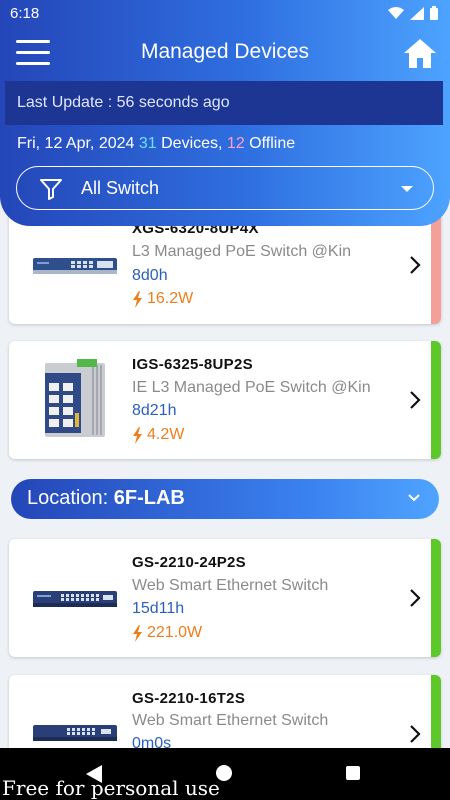 The width and height of the screenshot is (450, 800). Describe the element at coordinates (242, 251) in the screenshot. I see `device-description: L3 Managed PoE Switch @Kin` at that location.